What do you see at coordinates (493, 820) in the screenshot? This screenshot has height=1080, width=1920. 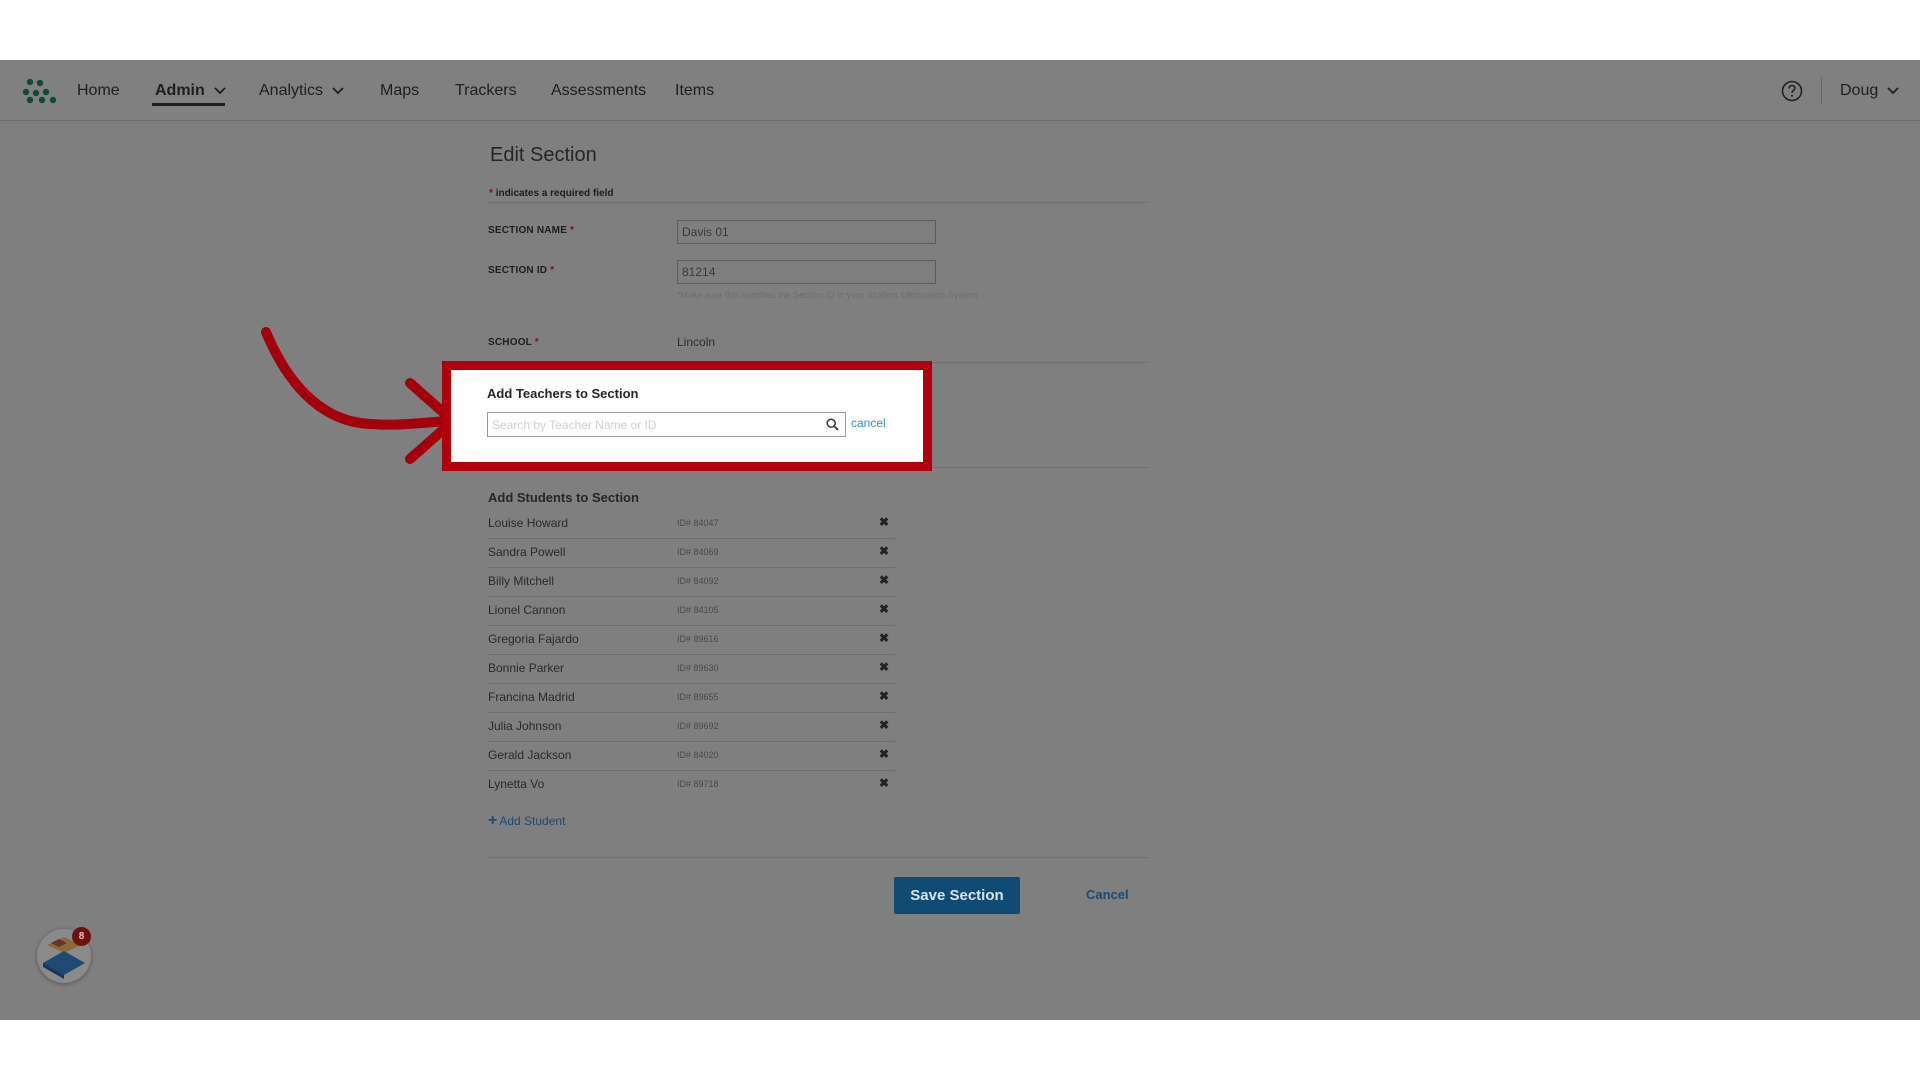 I see `plus-icon: +` at bounding box center [493, 820].